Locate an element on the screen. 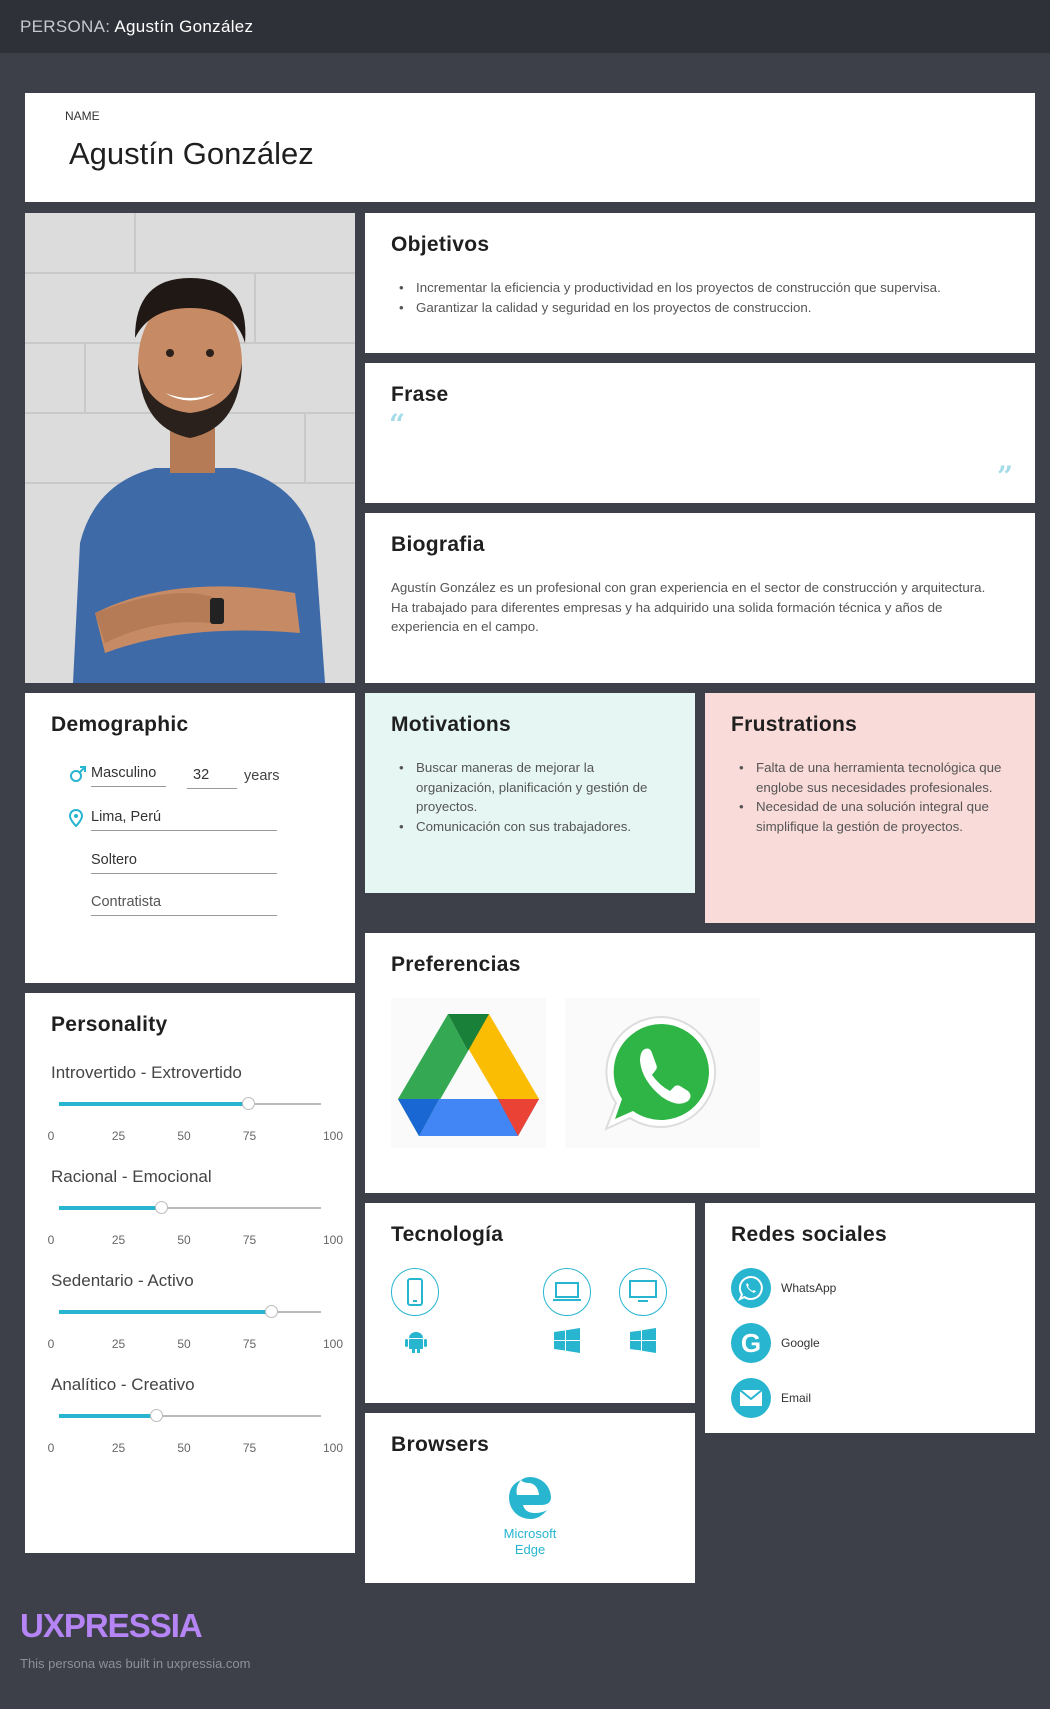  personality-trait-label: Racional - Emocional is located at coordinates (131, 1176).